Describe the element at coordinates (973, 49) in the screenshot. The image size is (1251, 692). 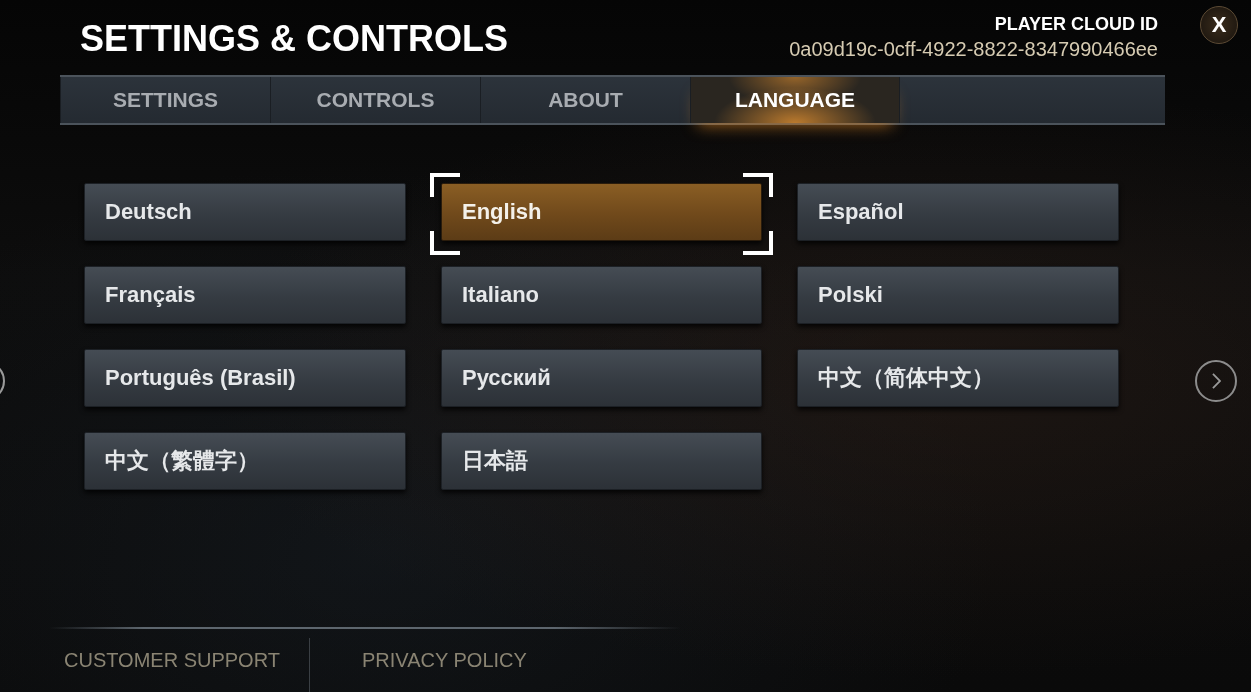
I see `cloud-id-value: 0a09d19c-0cff-4922-8822-8347990466ee` at that location.